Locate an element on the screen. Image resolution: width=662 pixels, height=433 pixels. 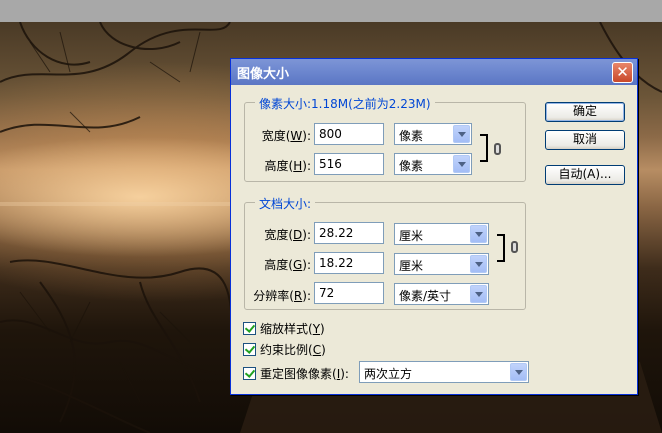
pixel-height-label: 高度(H): is located at coordinates (287, 166).